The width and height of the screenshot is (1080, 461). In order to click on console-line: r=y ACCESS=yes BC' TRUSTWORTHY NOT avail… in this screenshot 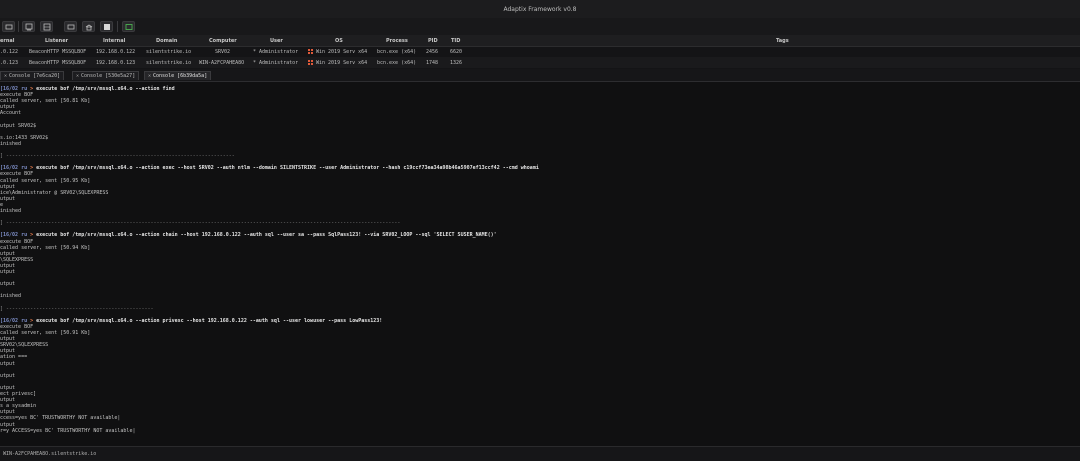, I will do `click(68, 430)`.